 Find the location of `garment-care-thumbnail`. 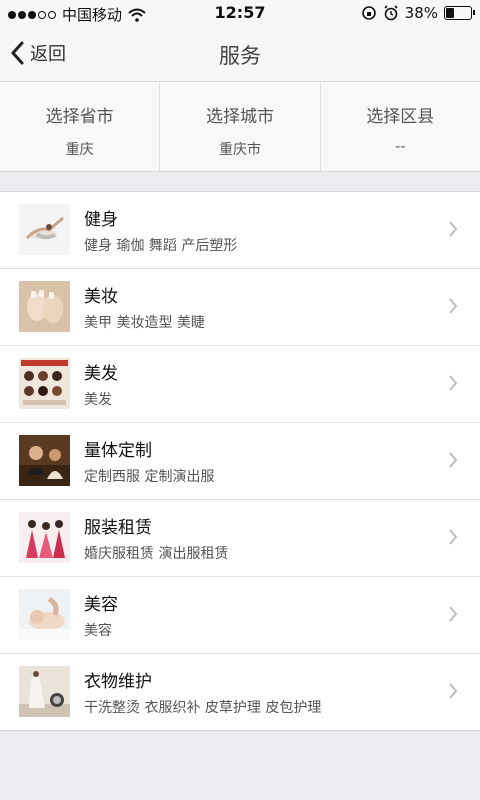

garment-care-thumbnail is located at coordinates (44, 691).